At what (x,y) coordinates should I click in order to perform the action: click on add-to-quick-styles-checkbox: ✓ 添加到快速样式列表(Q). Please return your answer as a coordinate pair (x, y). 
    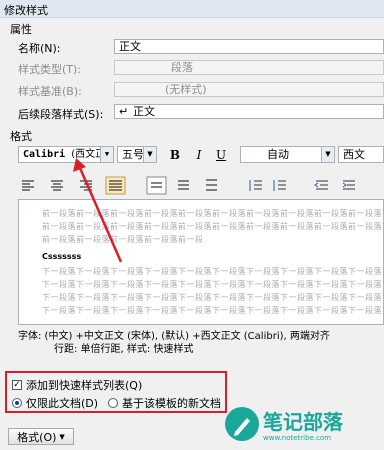
    Looking at the image, I should click on (77, 385).